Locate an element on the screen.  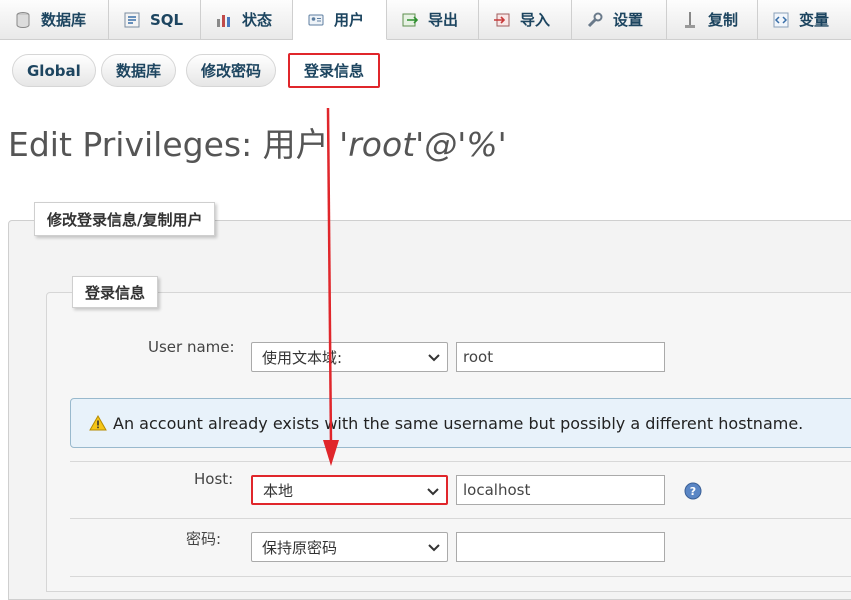
tab-label: 状态 is located at coordinates (257, 20).